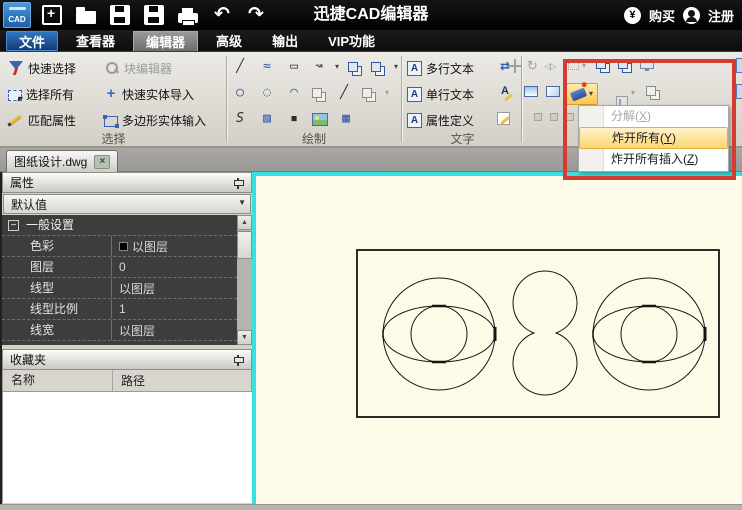 The width and height of the screenshot is (742, 510). What do you see at coordinates (51, 162) in the screenshot?
I see `tab-label: 图纸设计.dwg` at bounding box center [51, 162].